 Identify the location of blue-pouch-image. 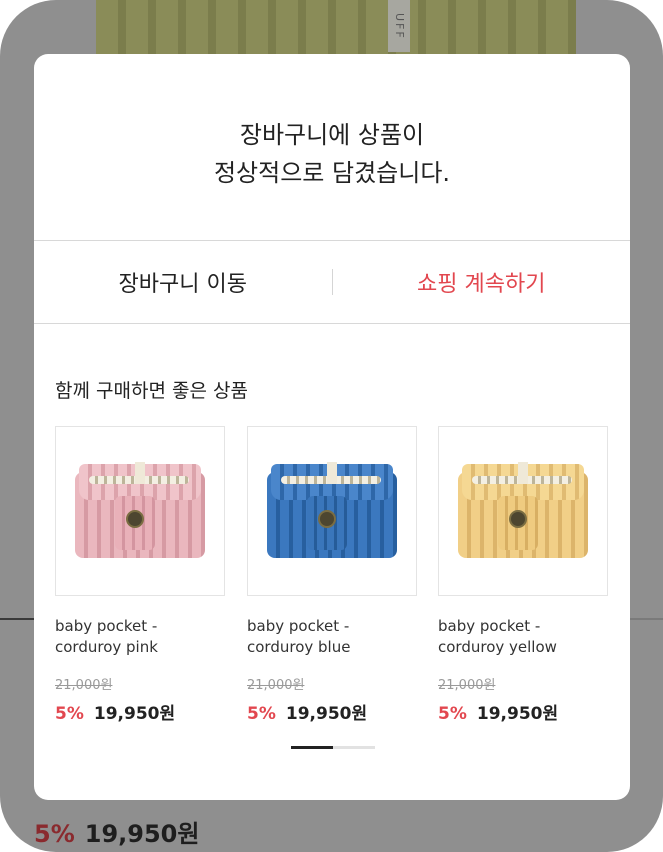
(332, 511).